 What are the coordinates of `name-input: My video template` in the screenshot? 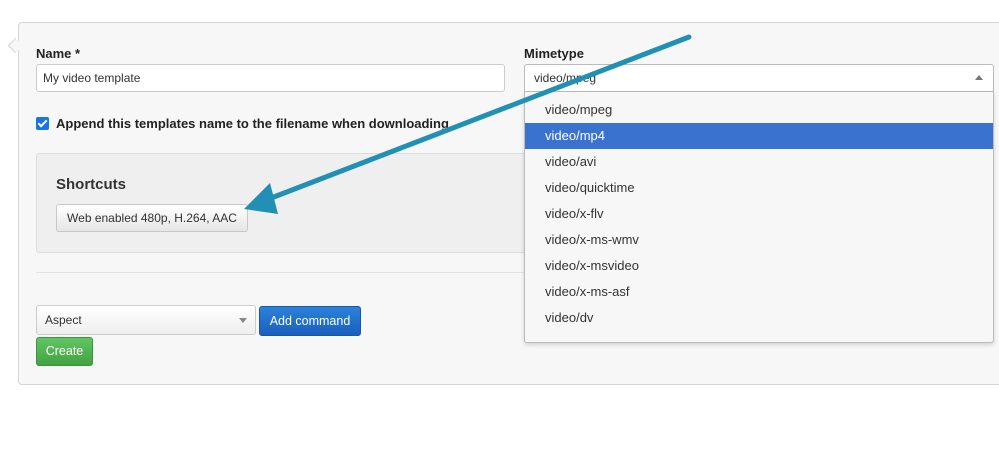 It's located at (270, 78).